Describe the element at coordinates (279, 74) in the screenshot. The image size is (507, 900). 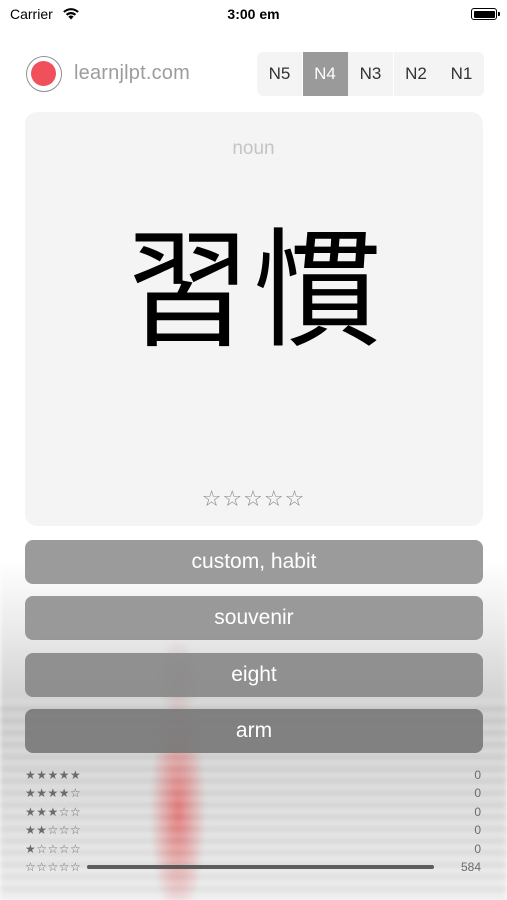
I see `level-tab-n5: N5` at that location.